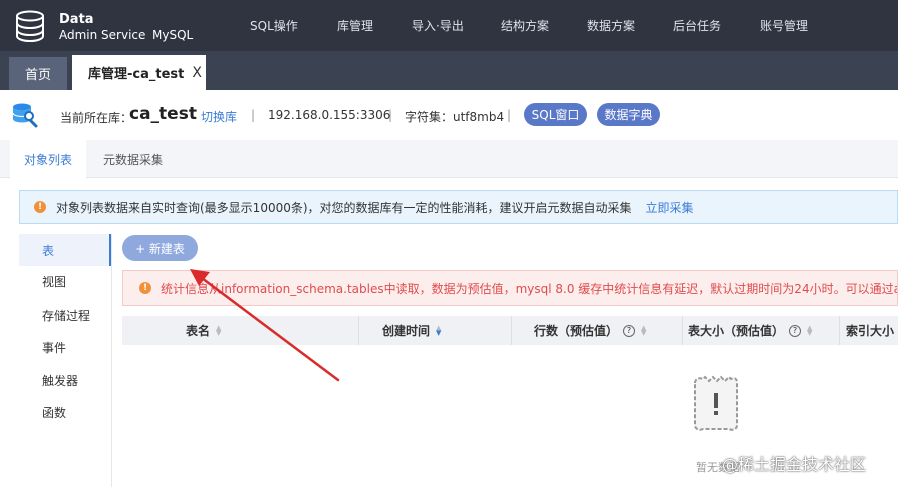  What do you see at coordinates (438, 25) in the screenshot?
I see `nav-import-export: 导入·导出` at bounding box center [438, 25].